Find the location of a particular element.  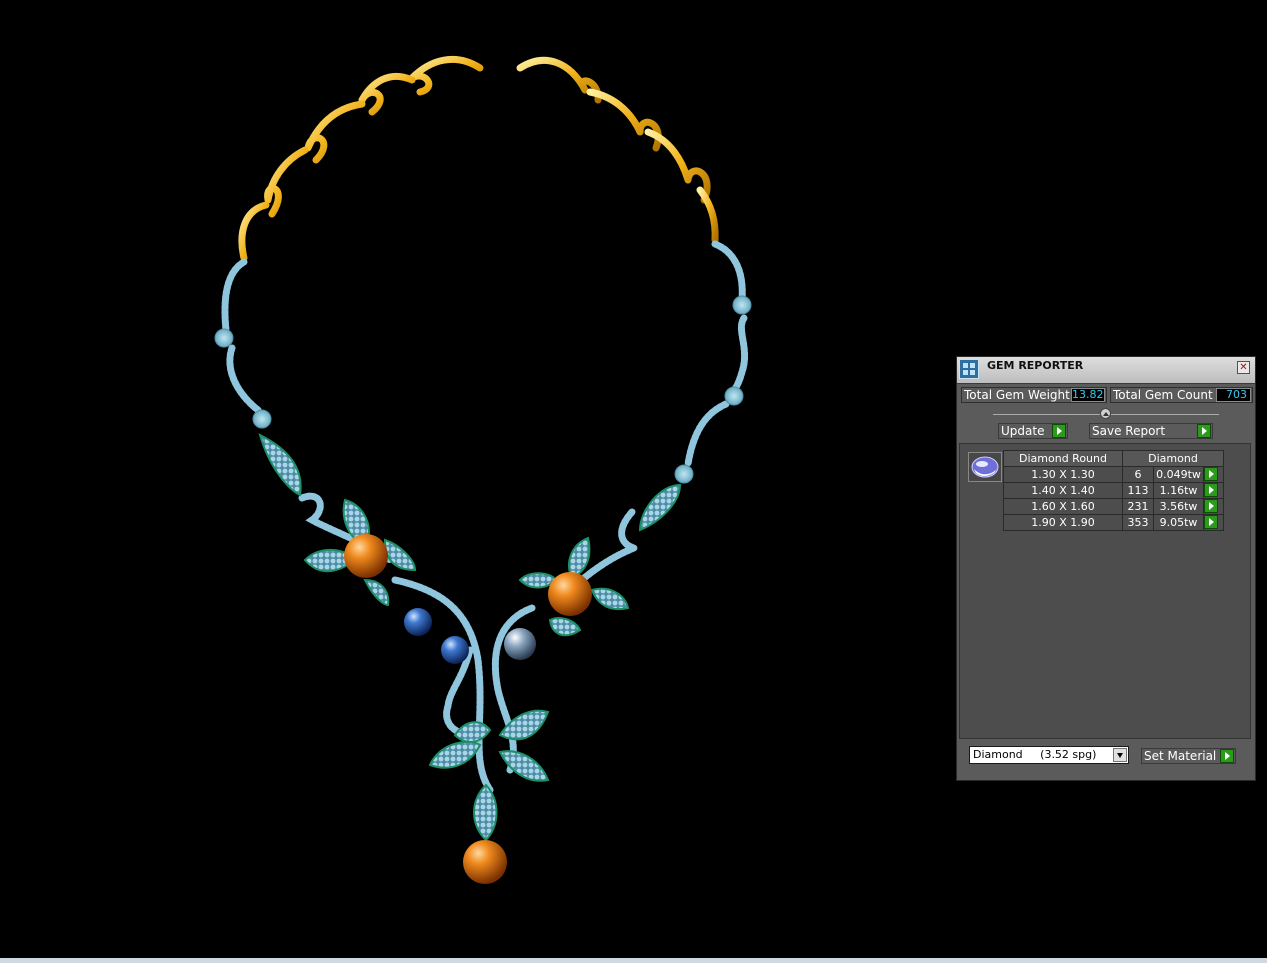

gem-count: 231 is located at coordinates (1138, 506).